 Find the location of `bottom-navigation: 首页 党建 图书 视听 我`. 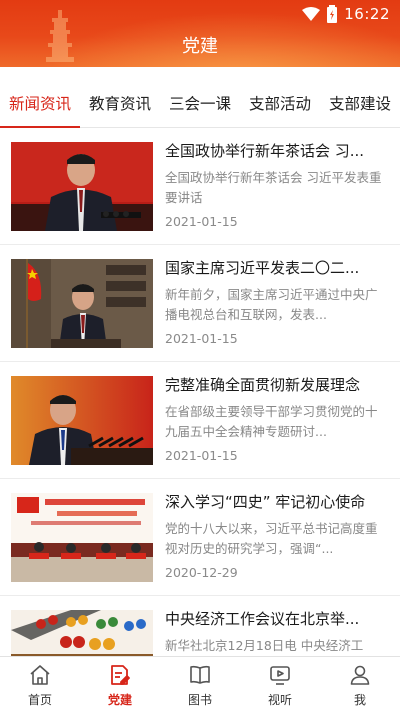

bottom-navigation: 首页 党建 图书 视听 我 is located at coordinates (200, 683).